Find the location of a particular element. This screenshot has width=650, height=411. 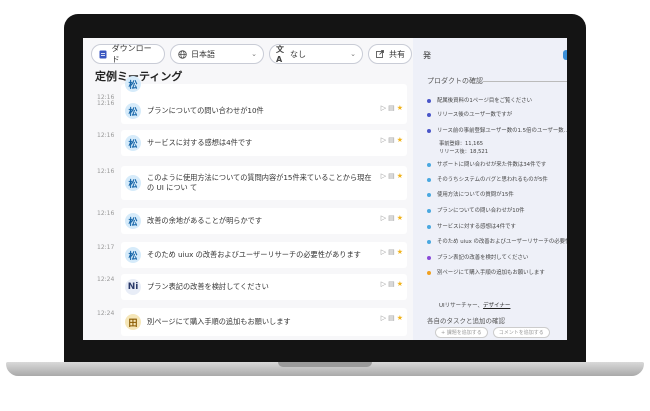

research-prefix: UIリサーチャー、 is located at coordinates (461, 306).